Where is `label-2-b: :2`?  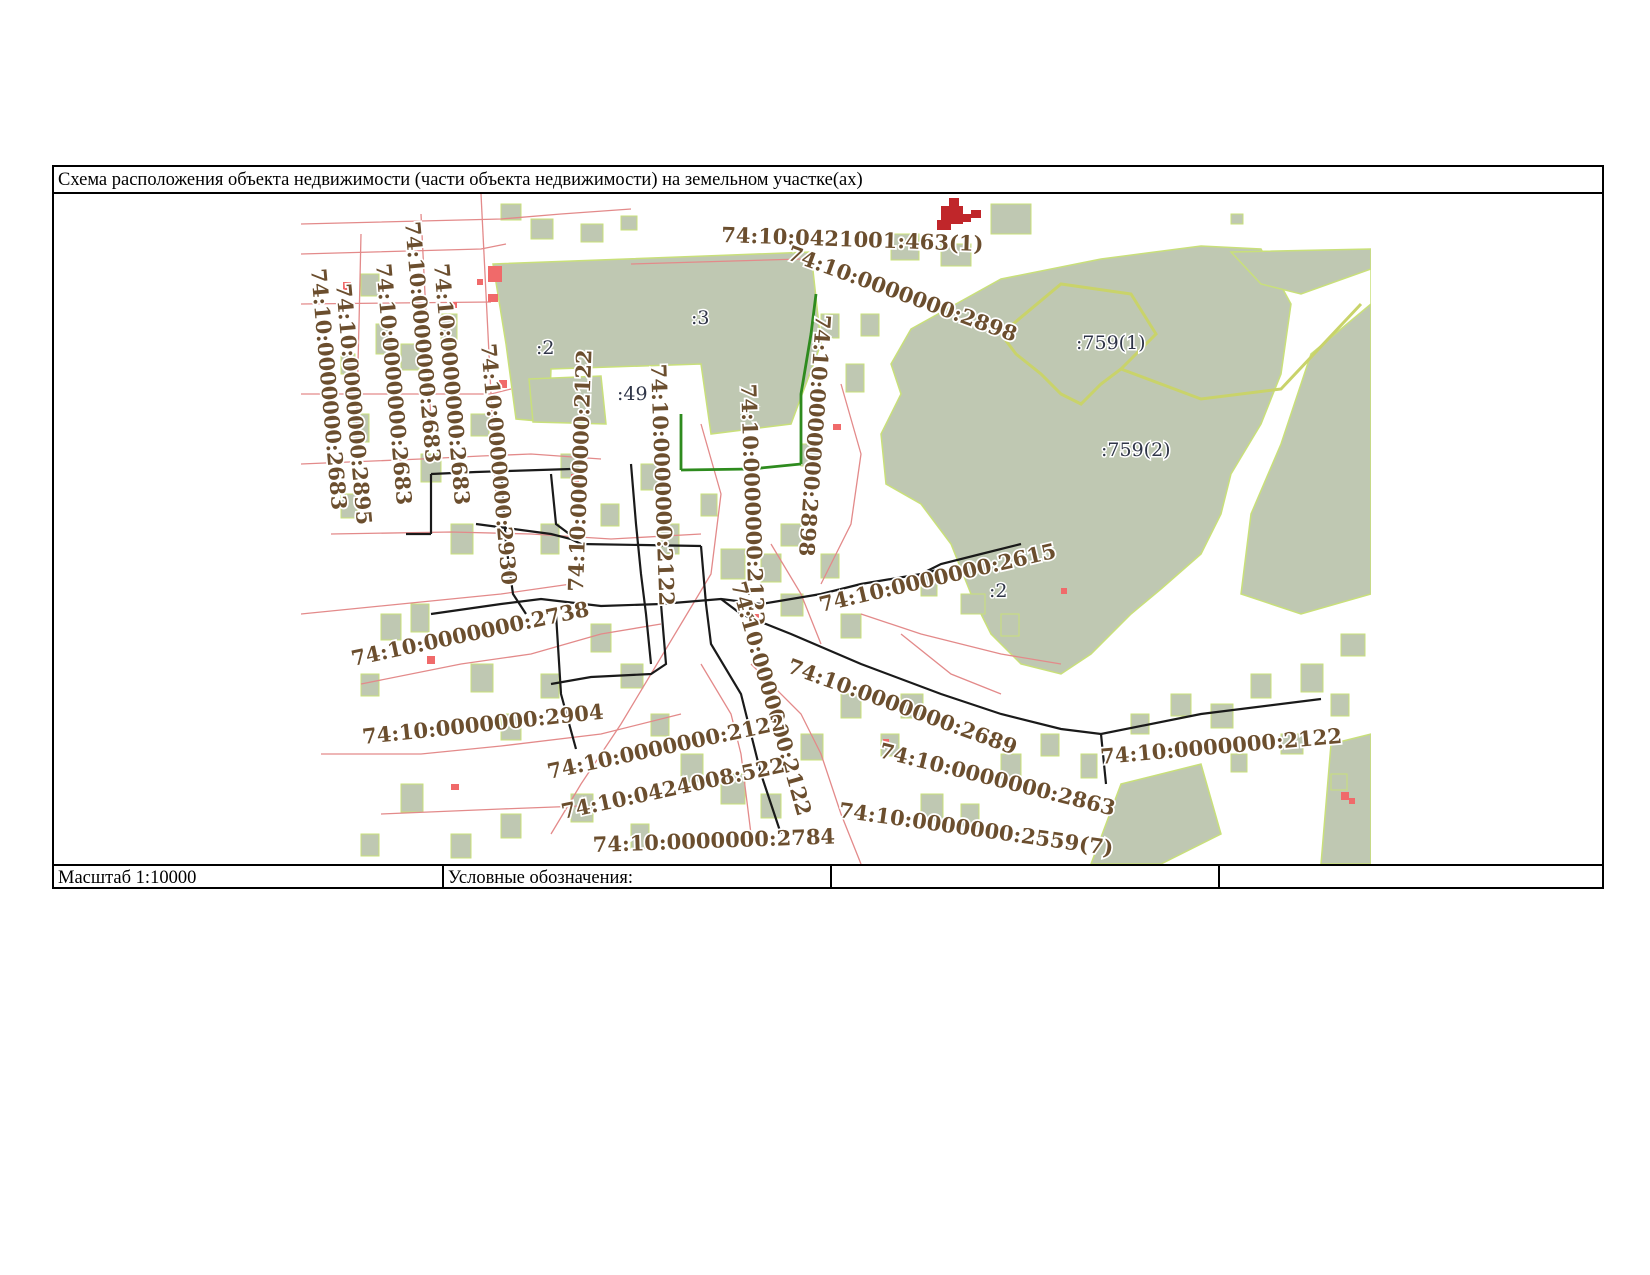 label-2-b: :2 is located at coordinates (998, 591).